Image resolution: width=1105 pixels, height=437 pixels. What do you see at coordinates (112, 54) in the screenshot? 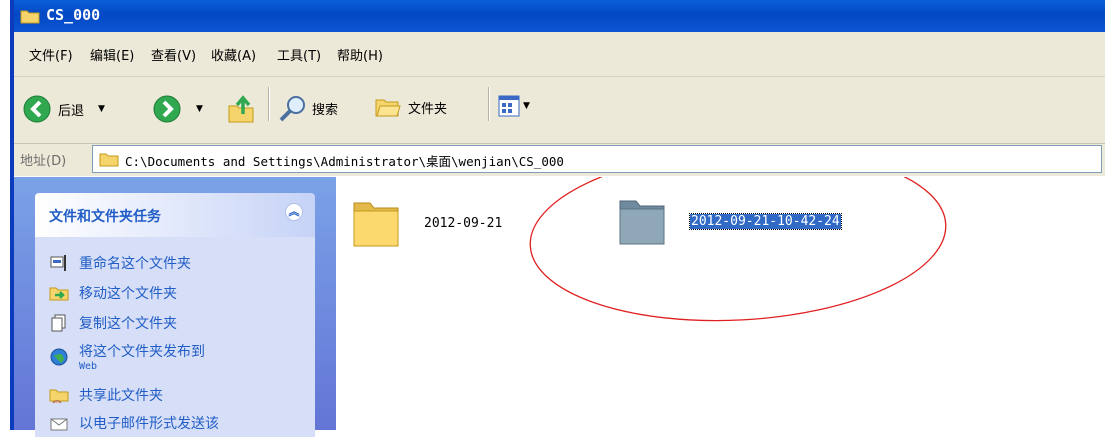
I see `menu-edit: 编辑(E)` at bounding box center [112, 54].